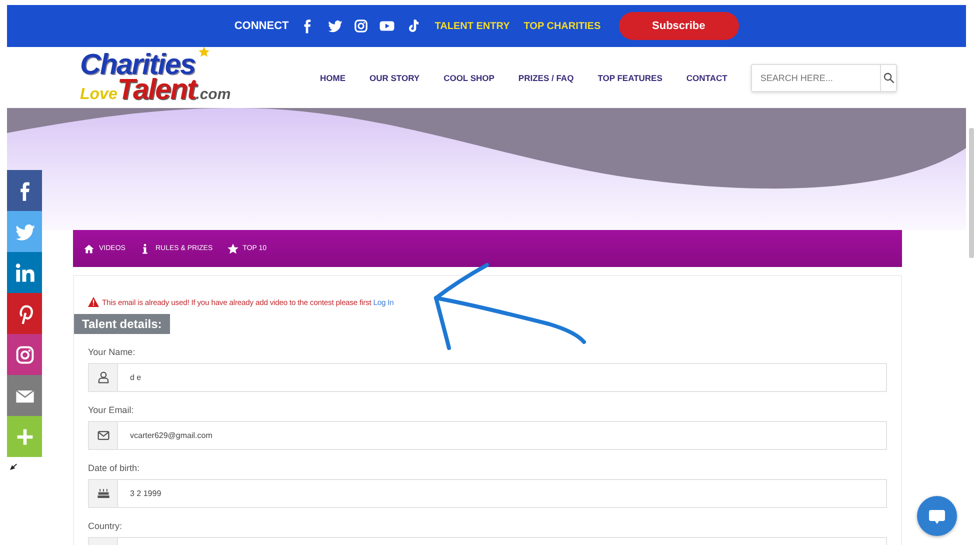 The height and width of the screenshot is (545, 974). I want to click on envelope-icon, so click(103, 435).